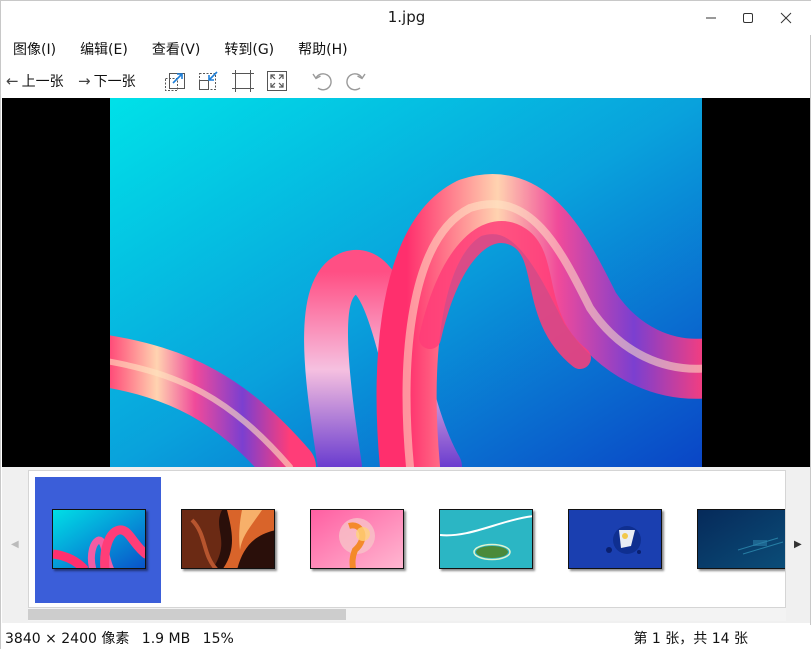  I want to click on menu-image: 图像(I), so click(34, 50).